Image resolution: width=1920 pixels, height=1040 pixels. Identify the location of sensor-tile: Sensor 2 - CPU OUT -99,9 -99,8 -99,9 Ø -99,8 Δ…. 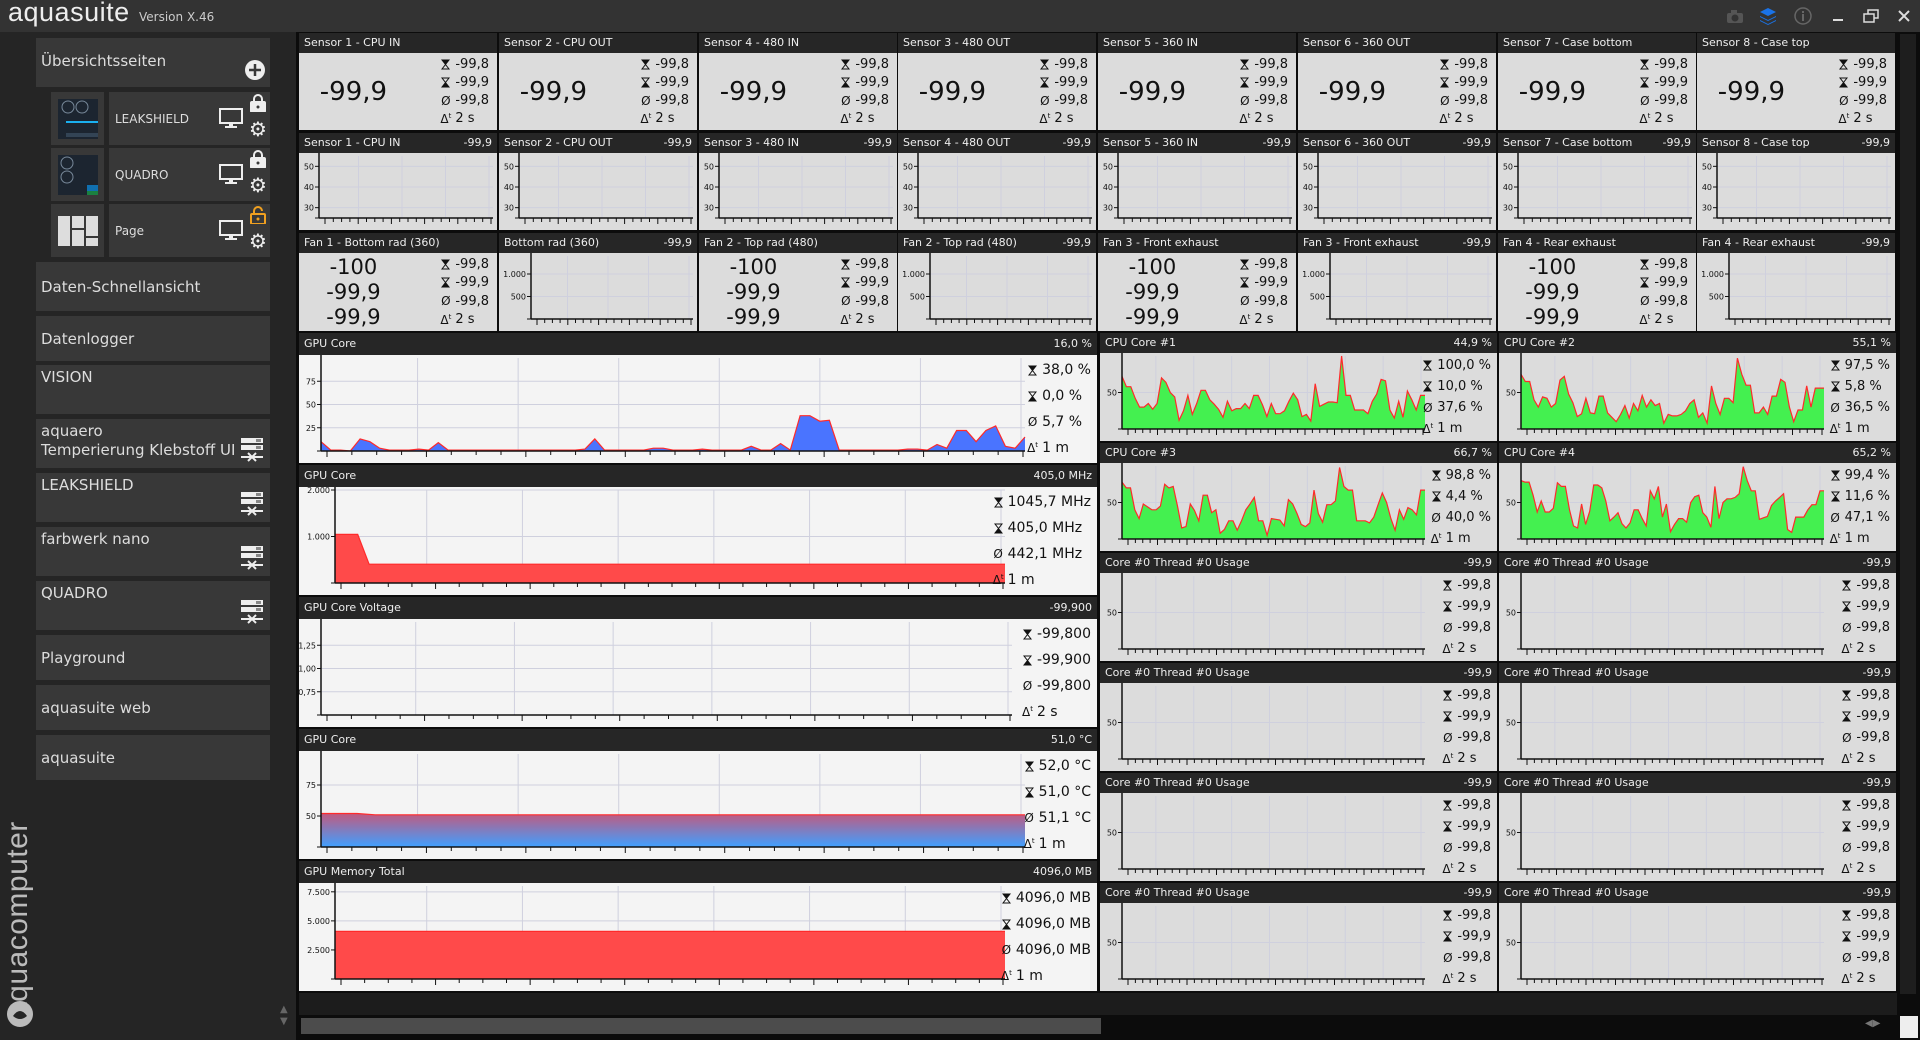
(598, 81).